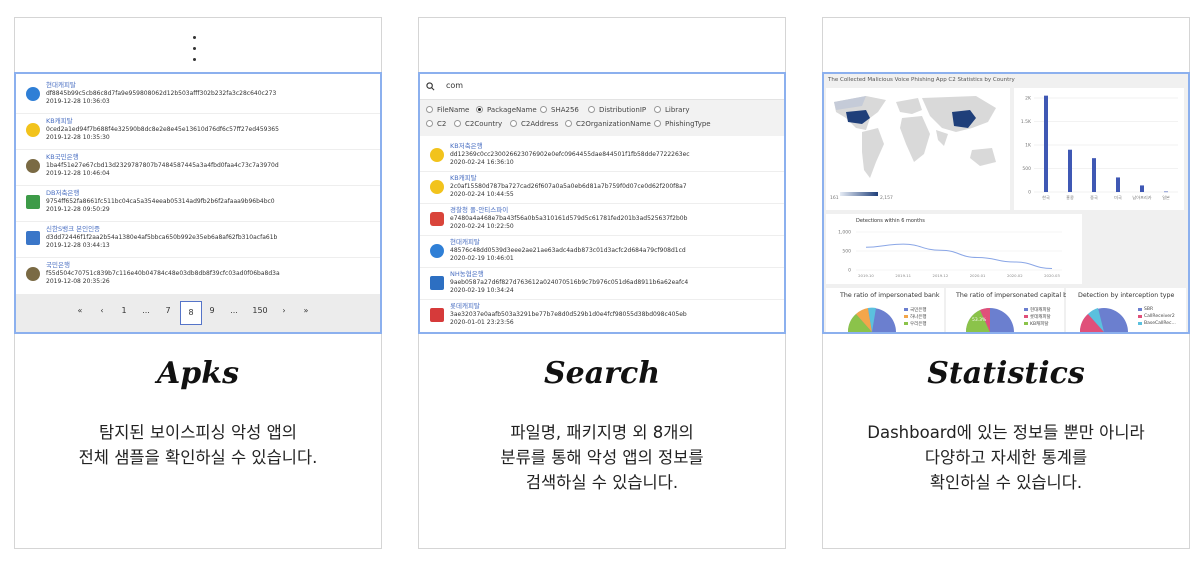  Describe the element at coordinates (191, 313) in the screenshot. I see `pager-page-active: 8` at that location.